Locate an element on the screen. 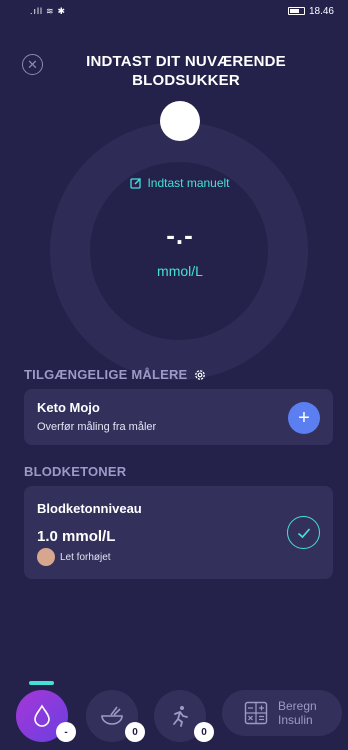  gear-icon is located at coordinates (200, 375).